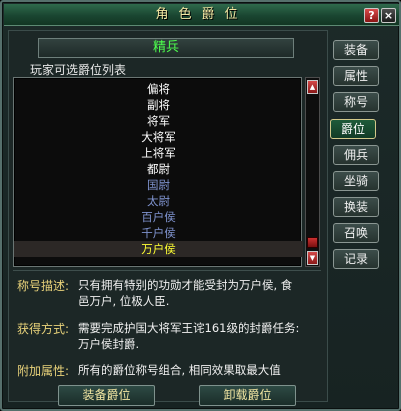 The image size is (401, 411). What do you see at coordinates (106, 395) in the screenshot?
I see `equip-rank-button: 装备爵位` at bounding box center [106, 395].